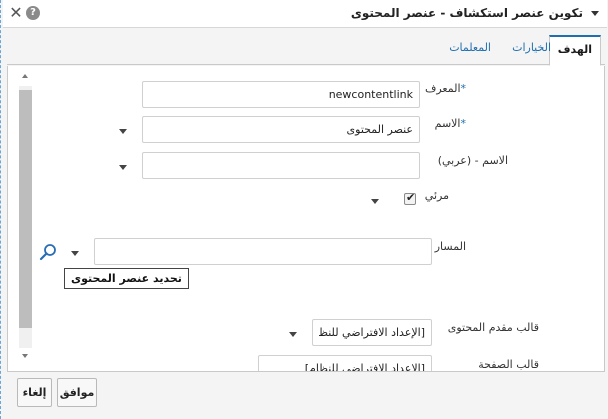 The image size is (608, 419). What do you see at coordinates (293, 335) in the screenshot?
I see `content-presenter-template-chevron-down-icon` at bounding box center [293, 335].